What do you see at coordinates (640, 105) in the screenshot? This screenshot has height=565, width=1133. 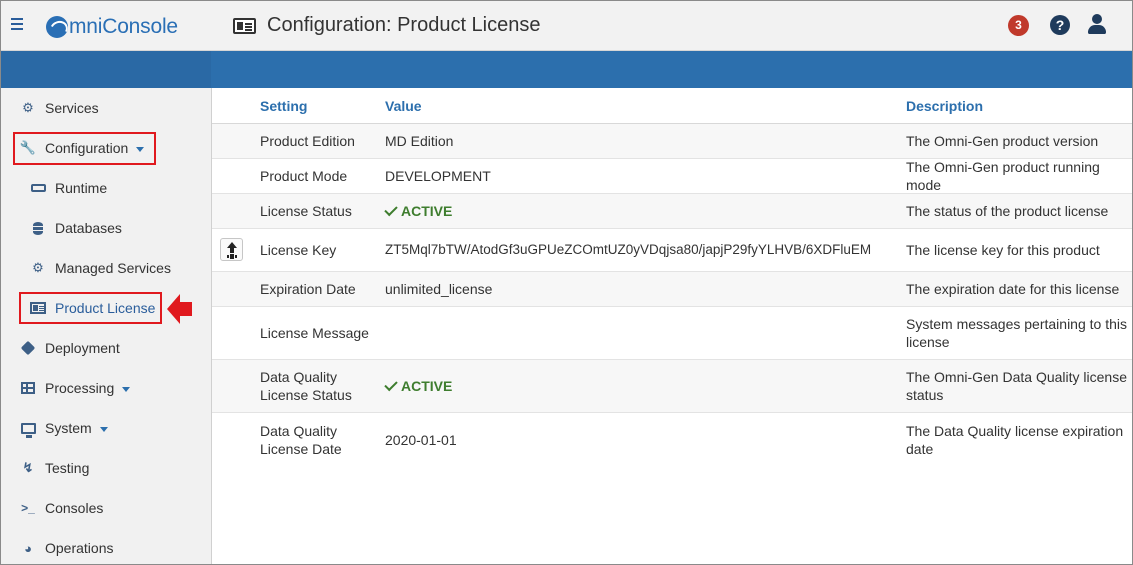 I see `header-value: Value` at bounding box center [640, 105].